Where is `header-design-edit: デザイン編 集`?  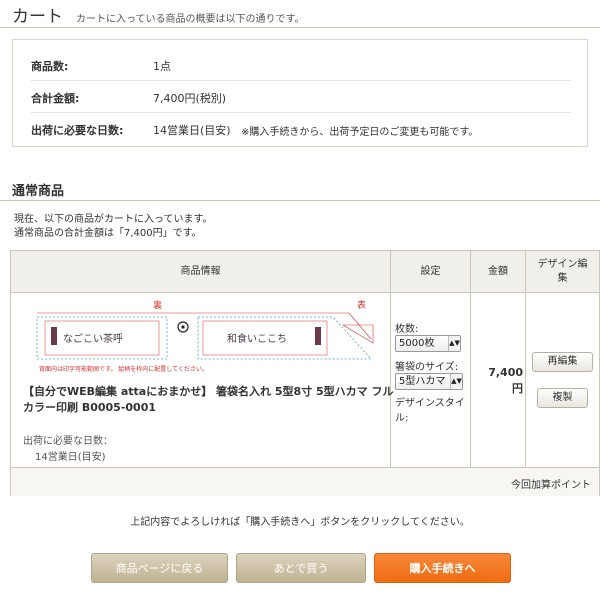 header-design-edit: デザイン編 集 is located at coordinates (562, 272).